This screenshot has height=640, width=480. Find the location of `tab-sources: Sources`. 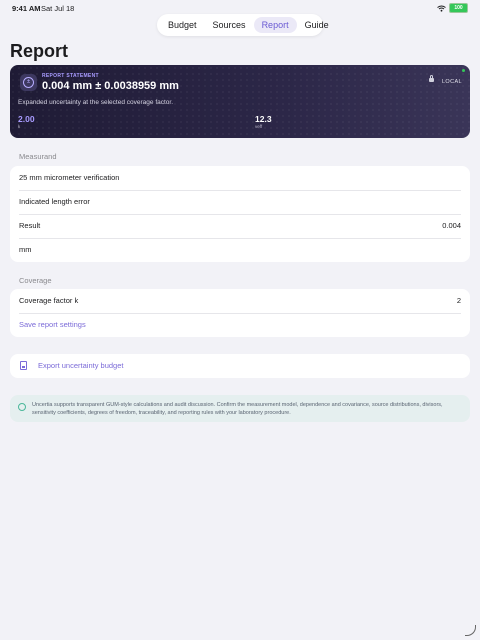

tab-sources: Sources is located at coordinates (229, 25).